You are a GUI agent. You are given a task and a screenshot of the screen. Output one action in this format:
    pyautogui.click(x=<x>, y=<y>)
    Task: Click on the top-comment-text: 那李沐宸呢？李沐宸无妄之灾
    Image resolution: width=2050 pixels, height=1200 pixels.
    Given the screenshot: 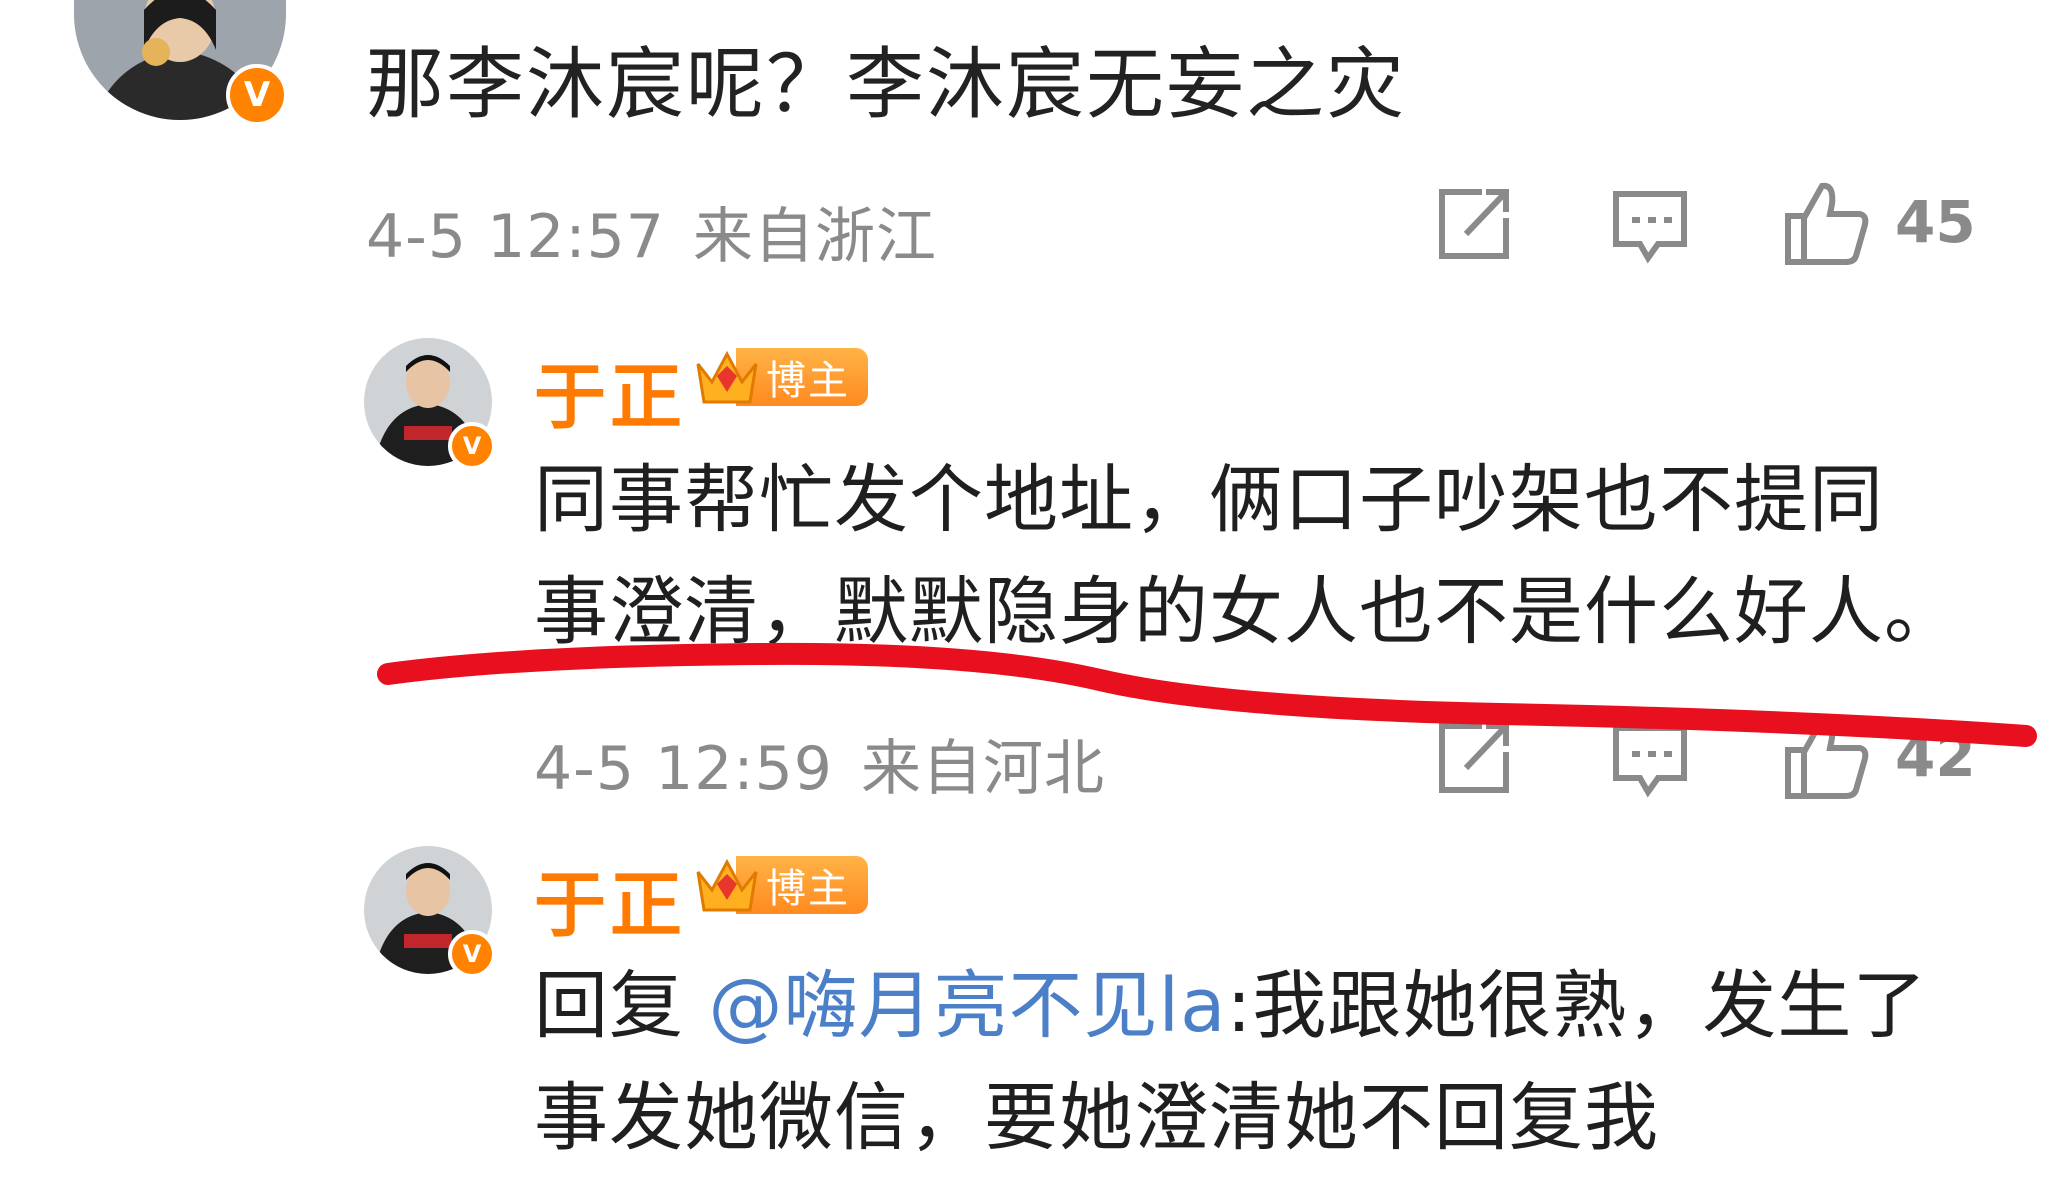 What is the action you would take?
    pyautogui.click(x=886, y=85)
    